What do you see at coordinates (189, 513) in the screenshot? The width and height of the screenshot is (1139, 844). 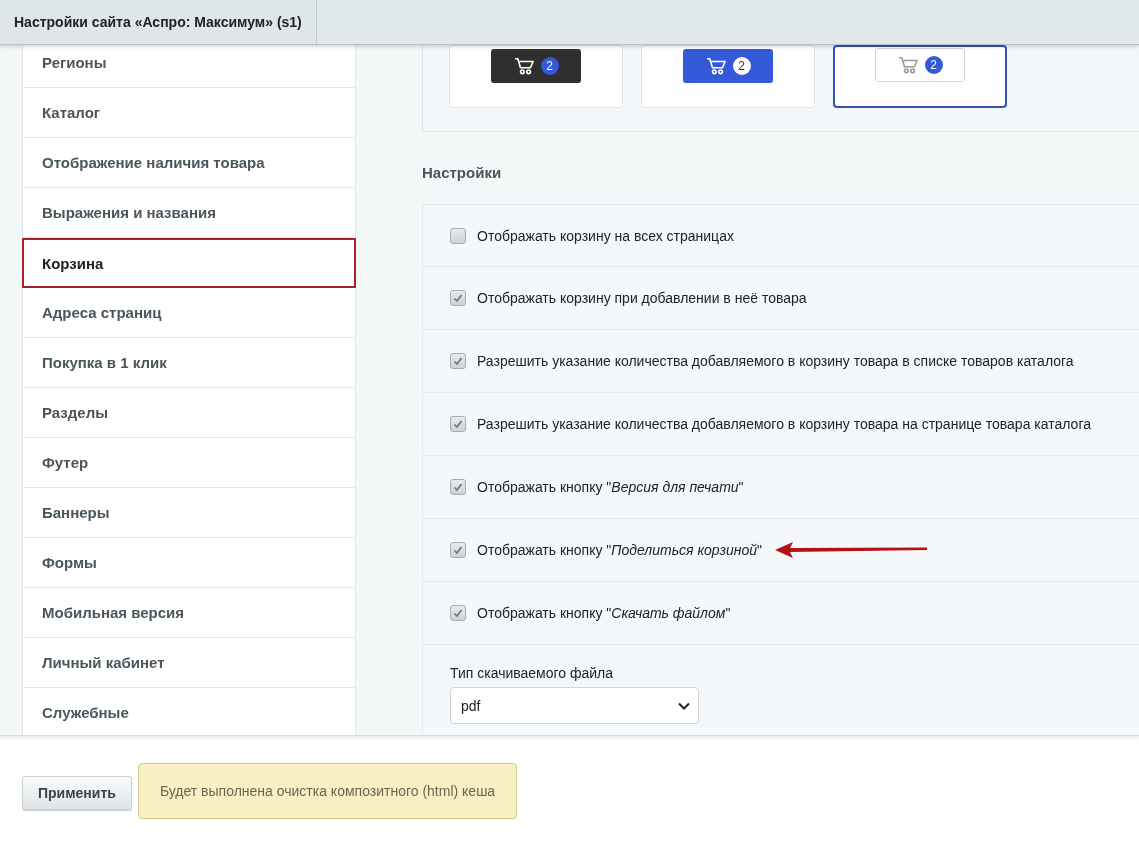 I see `sidebar-item: Баннеры` at bounding box center [189, 513].